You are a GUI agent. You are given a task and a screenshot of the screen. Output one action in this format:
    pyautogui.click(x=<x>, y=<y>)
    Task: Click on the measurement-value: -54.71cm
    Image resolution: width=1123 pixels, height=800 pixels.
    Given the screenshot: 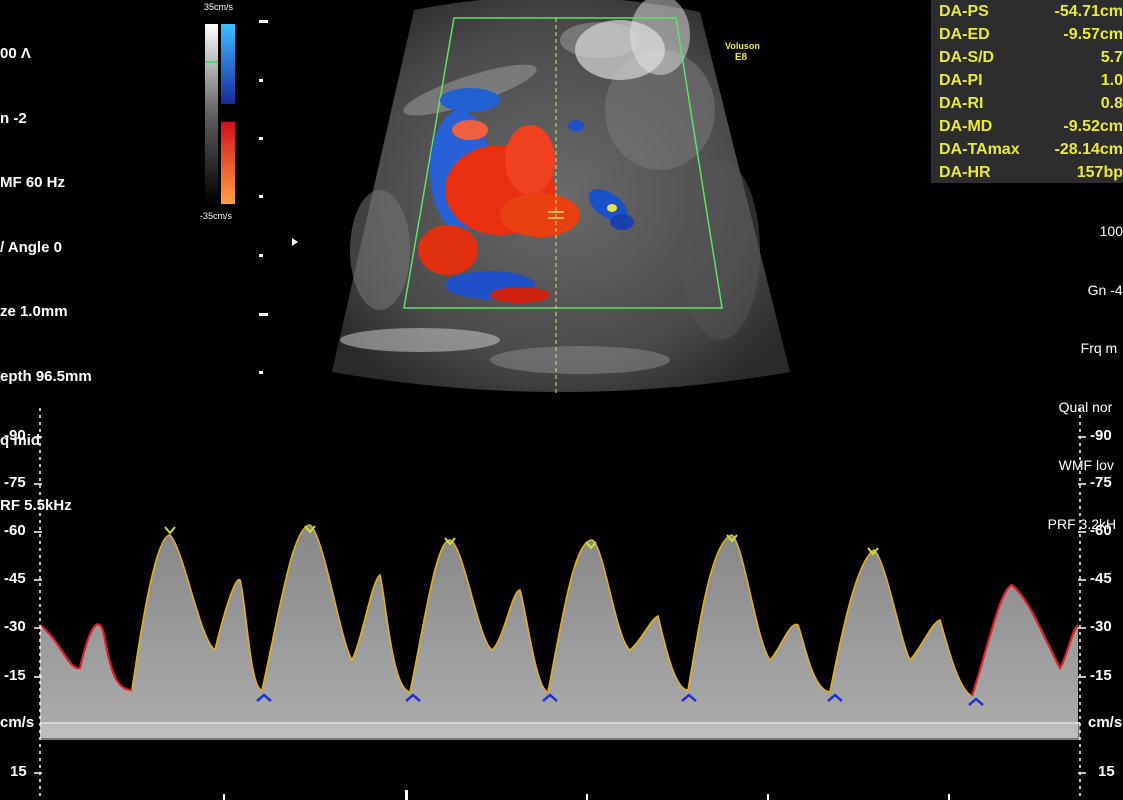 What is the action you would take?
    pyautogui.click(x=1088, y=11)
    